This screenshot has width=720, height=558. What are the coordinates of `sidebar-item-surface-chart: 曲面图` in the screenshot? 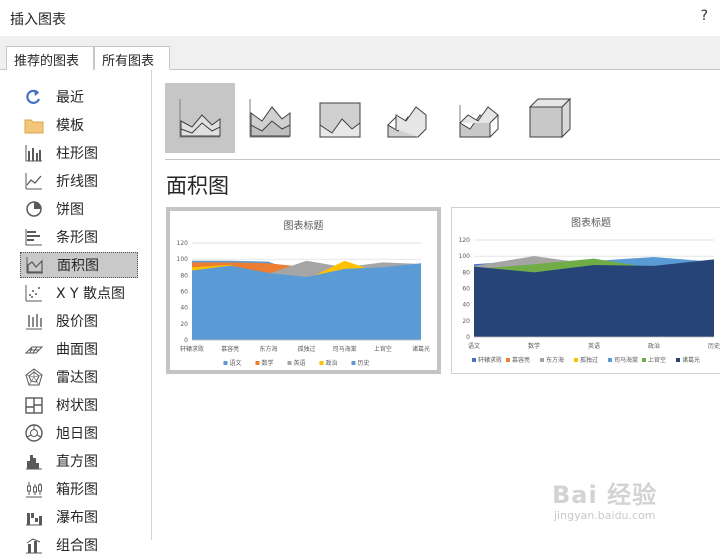 It's located at (79, 349).